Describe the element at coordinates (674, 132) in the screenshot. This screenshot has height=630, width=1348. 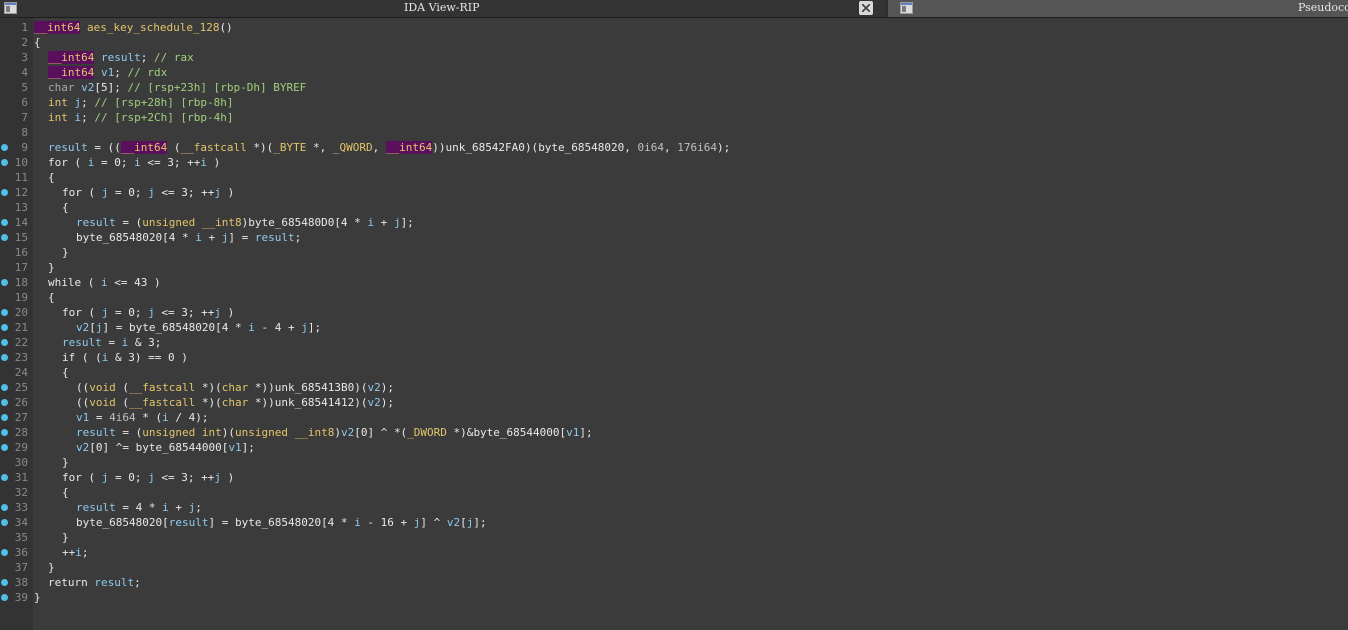
I see `code-line: 8` at that location.